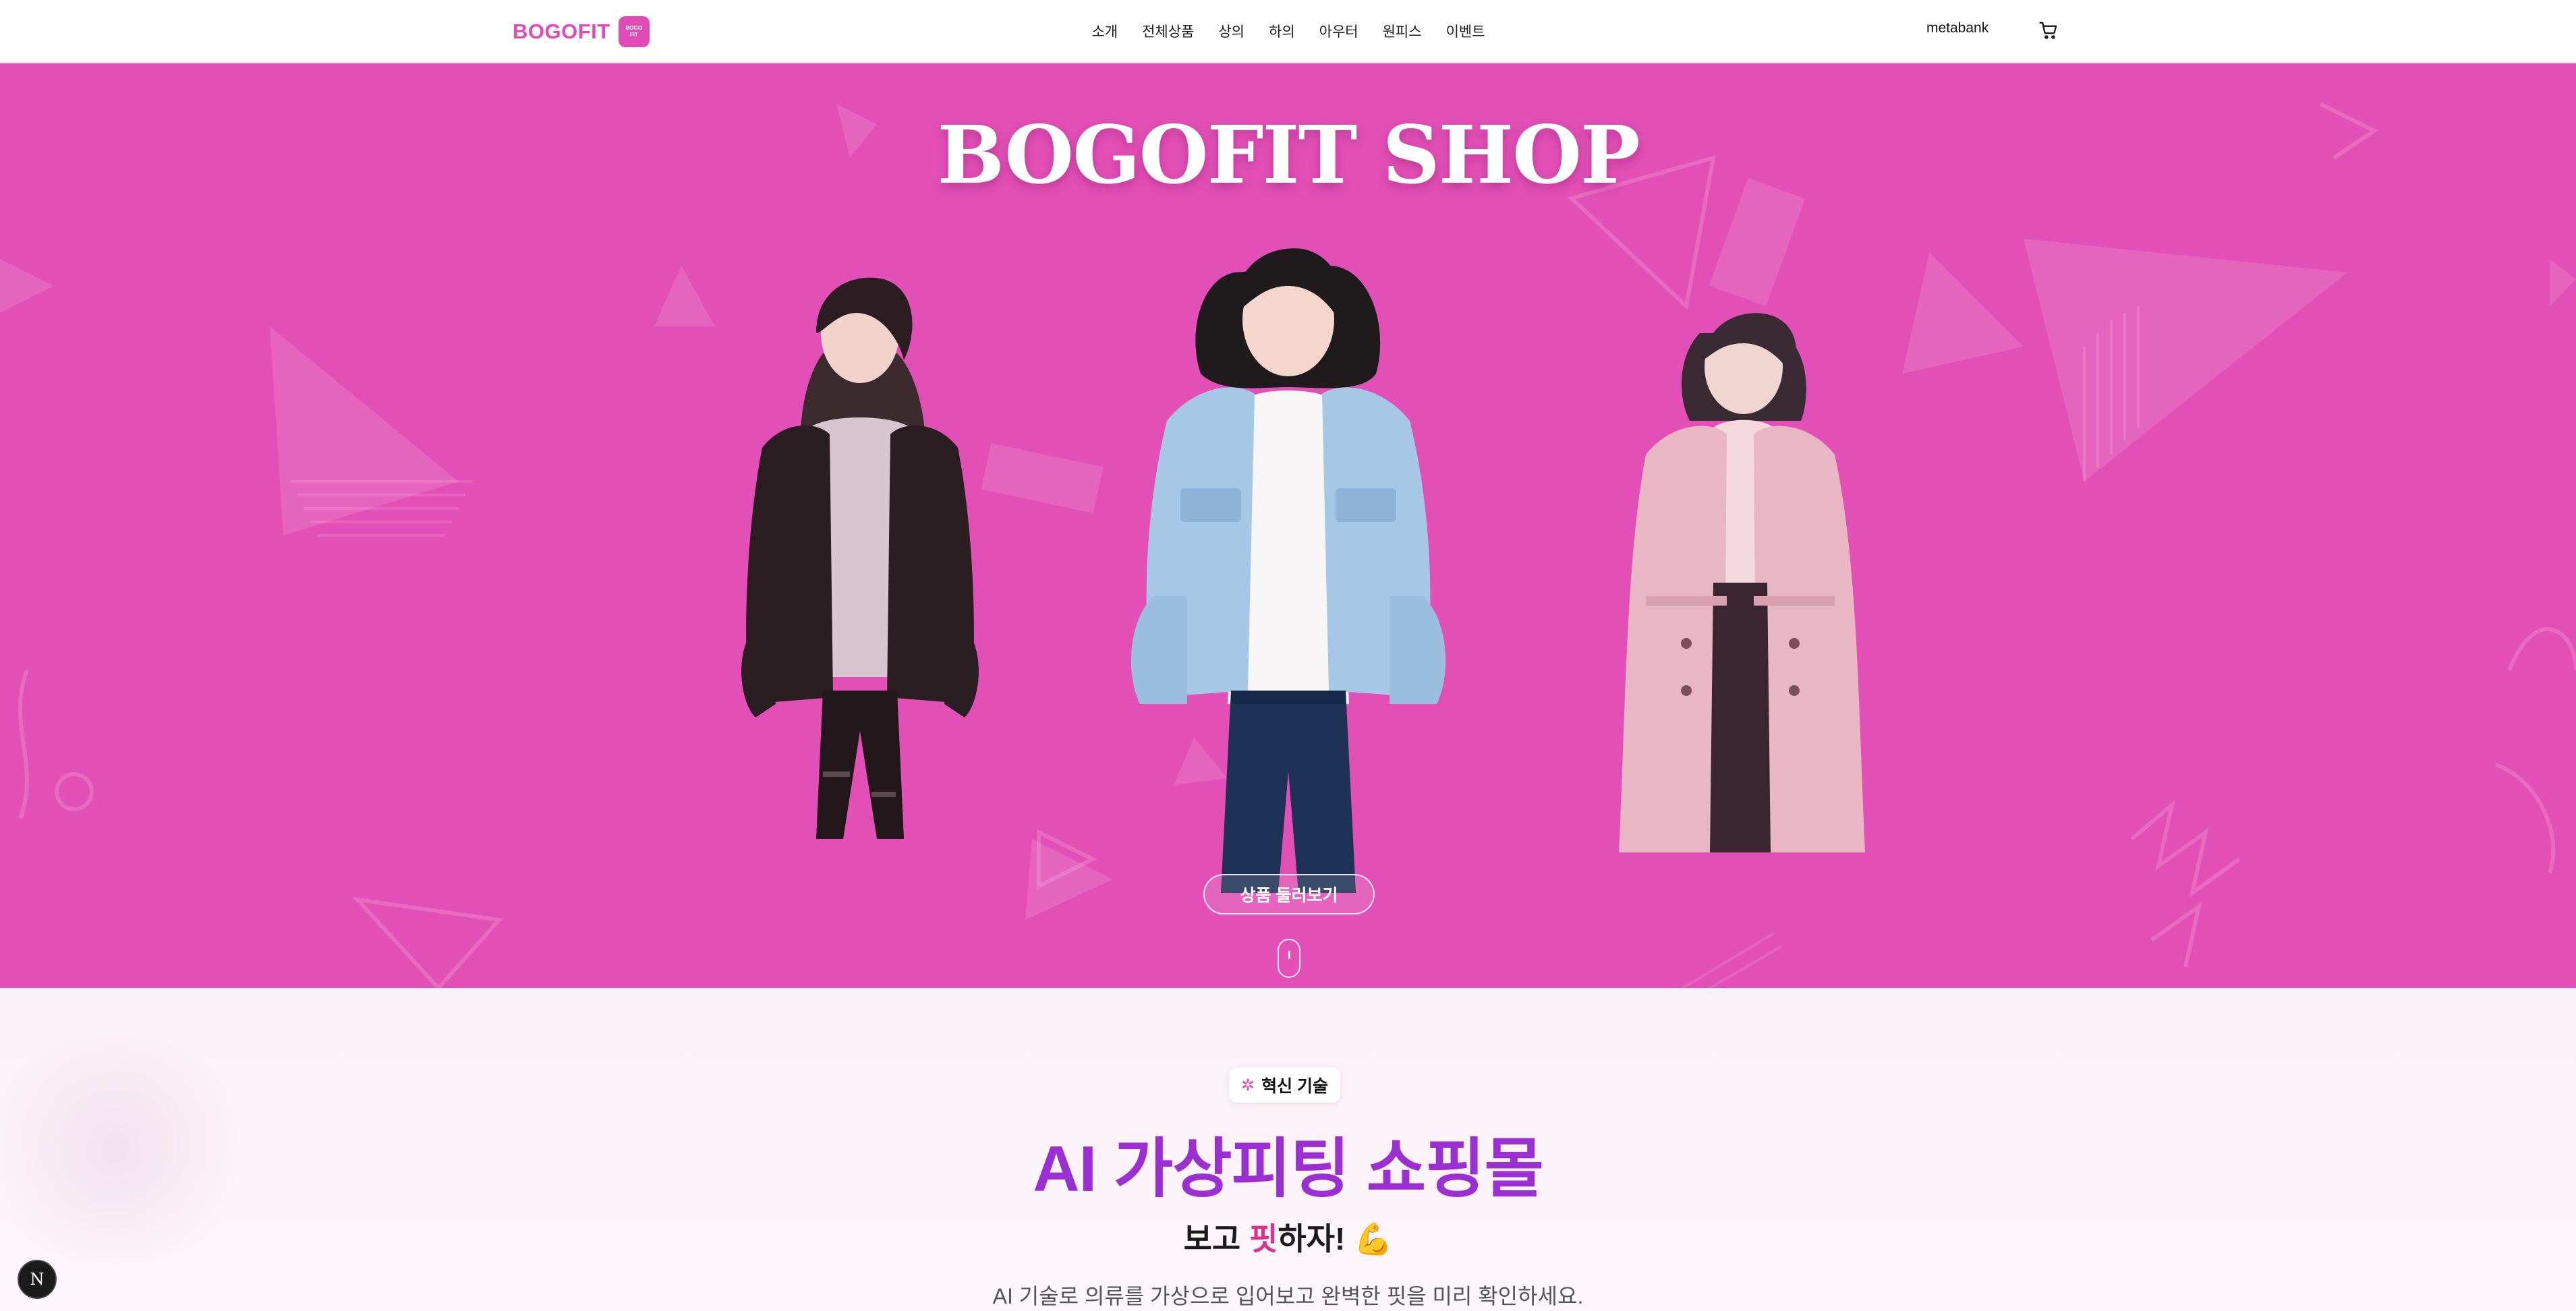  Describe the element at coordinates (1288, 1296) in the screenshot. I see `feature-description: AI 기술로 의류를 가상으로 입어보고 완벽한 핏을 미리 확인하세요.` at that location.